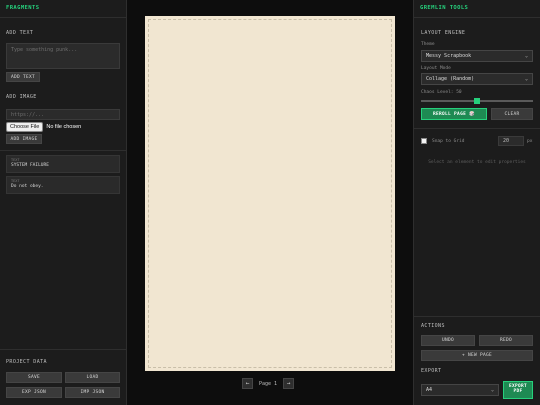 This screenshot has width=540, height=405. I want to click on export-pdf-button: EXPORT PDF, so click(518, 390).